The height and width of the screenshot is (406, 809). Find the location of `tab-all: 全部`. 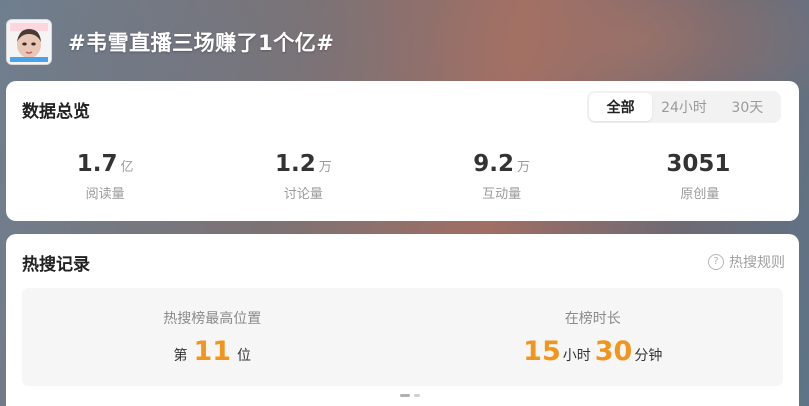

tab-all: 全部 is located at coordinates (621, 107).